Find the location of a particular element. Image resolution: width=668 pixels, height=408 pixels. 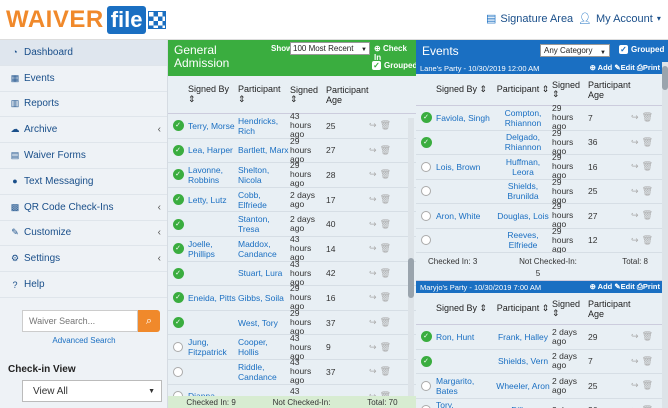

print-button: ⎙Print is located at coordinates (647, 67).